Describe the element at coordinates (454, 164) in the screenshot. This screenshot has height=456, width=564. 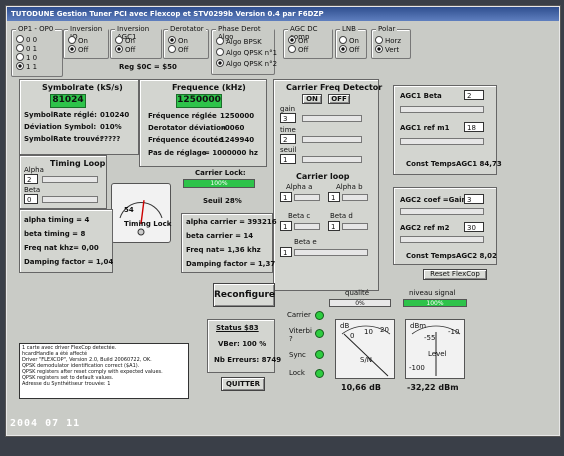
I see `agc1-const: Const TempsAGC1 84,73` at that location.